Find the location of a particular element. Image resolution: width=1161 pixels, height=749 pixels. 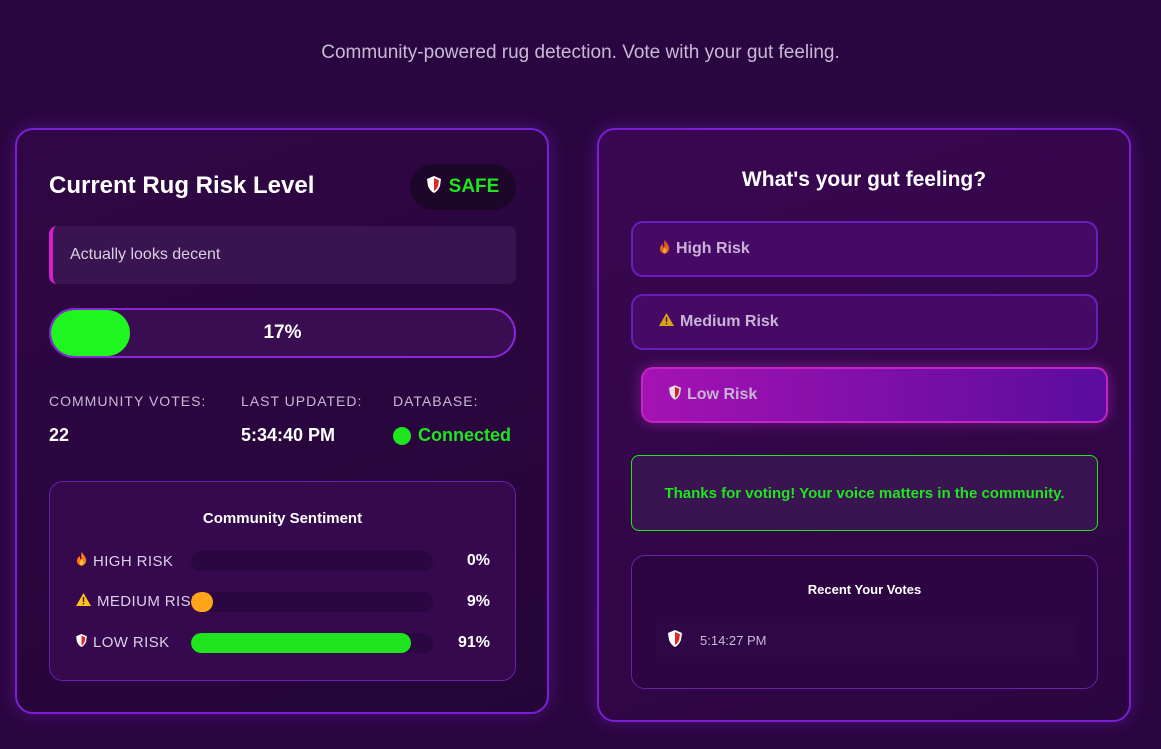

sentiment-label: HIGH RISK is located at coordinates (133, 561).